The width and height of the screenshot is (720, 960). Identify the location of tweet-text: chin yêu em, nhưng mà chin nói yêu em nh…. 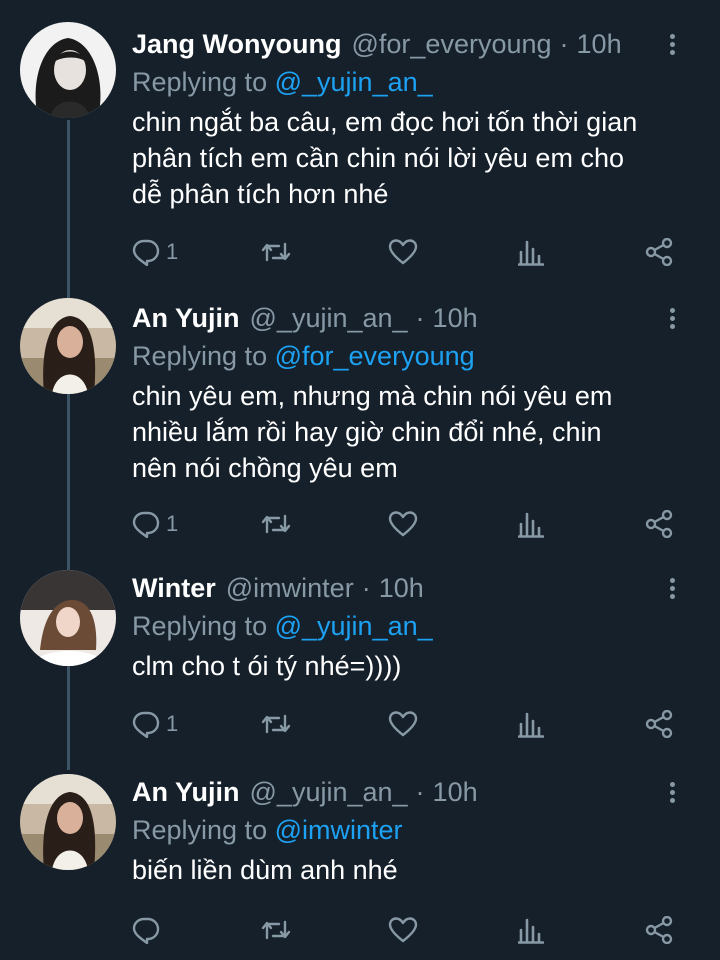
(372, 432).